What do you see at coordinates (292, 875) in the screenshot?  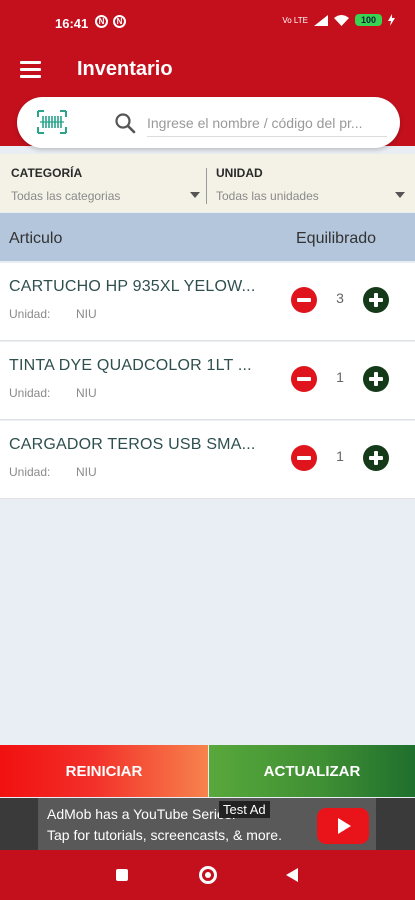 I see `back-icon` at bounding box center [292, 875].